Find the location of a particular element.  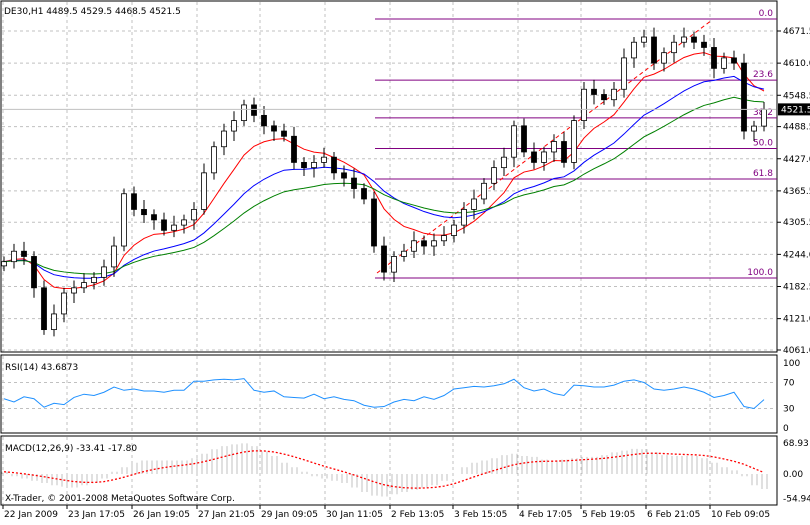

fib-level-label: 50.0 is located at coordinates (763, 143).